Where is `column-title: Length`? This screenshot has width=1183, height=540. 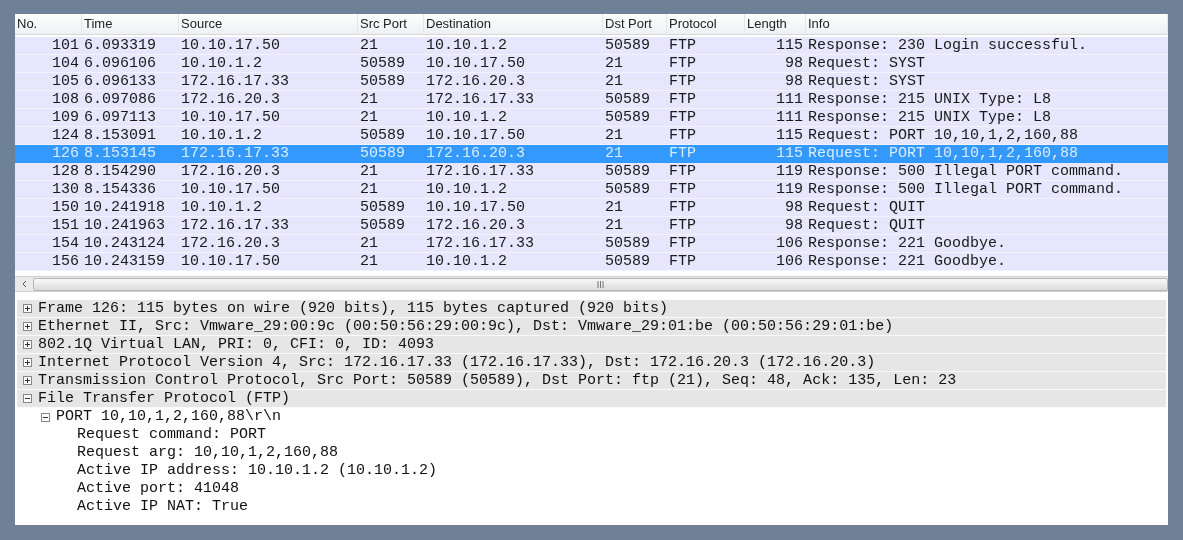
column-title: Length is located at coordinates (767, 24).